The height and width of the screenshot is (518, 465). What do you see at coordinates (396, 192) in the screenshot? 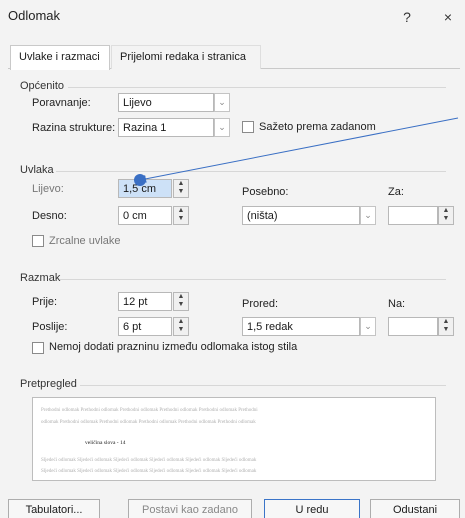
I see `indent-by-label: Za:` at bounding box center [396, 192].